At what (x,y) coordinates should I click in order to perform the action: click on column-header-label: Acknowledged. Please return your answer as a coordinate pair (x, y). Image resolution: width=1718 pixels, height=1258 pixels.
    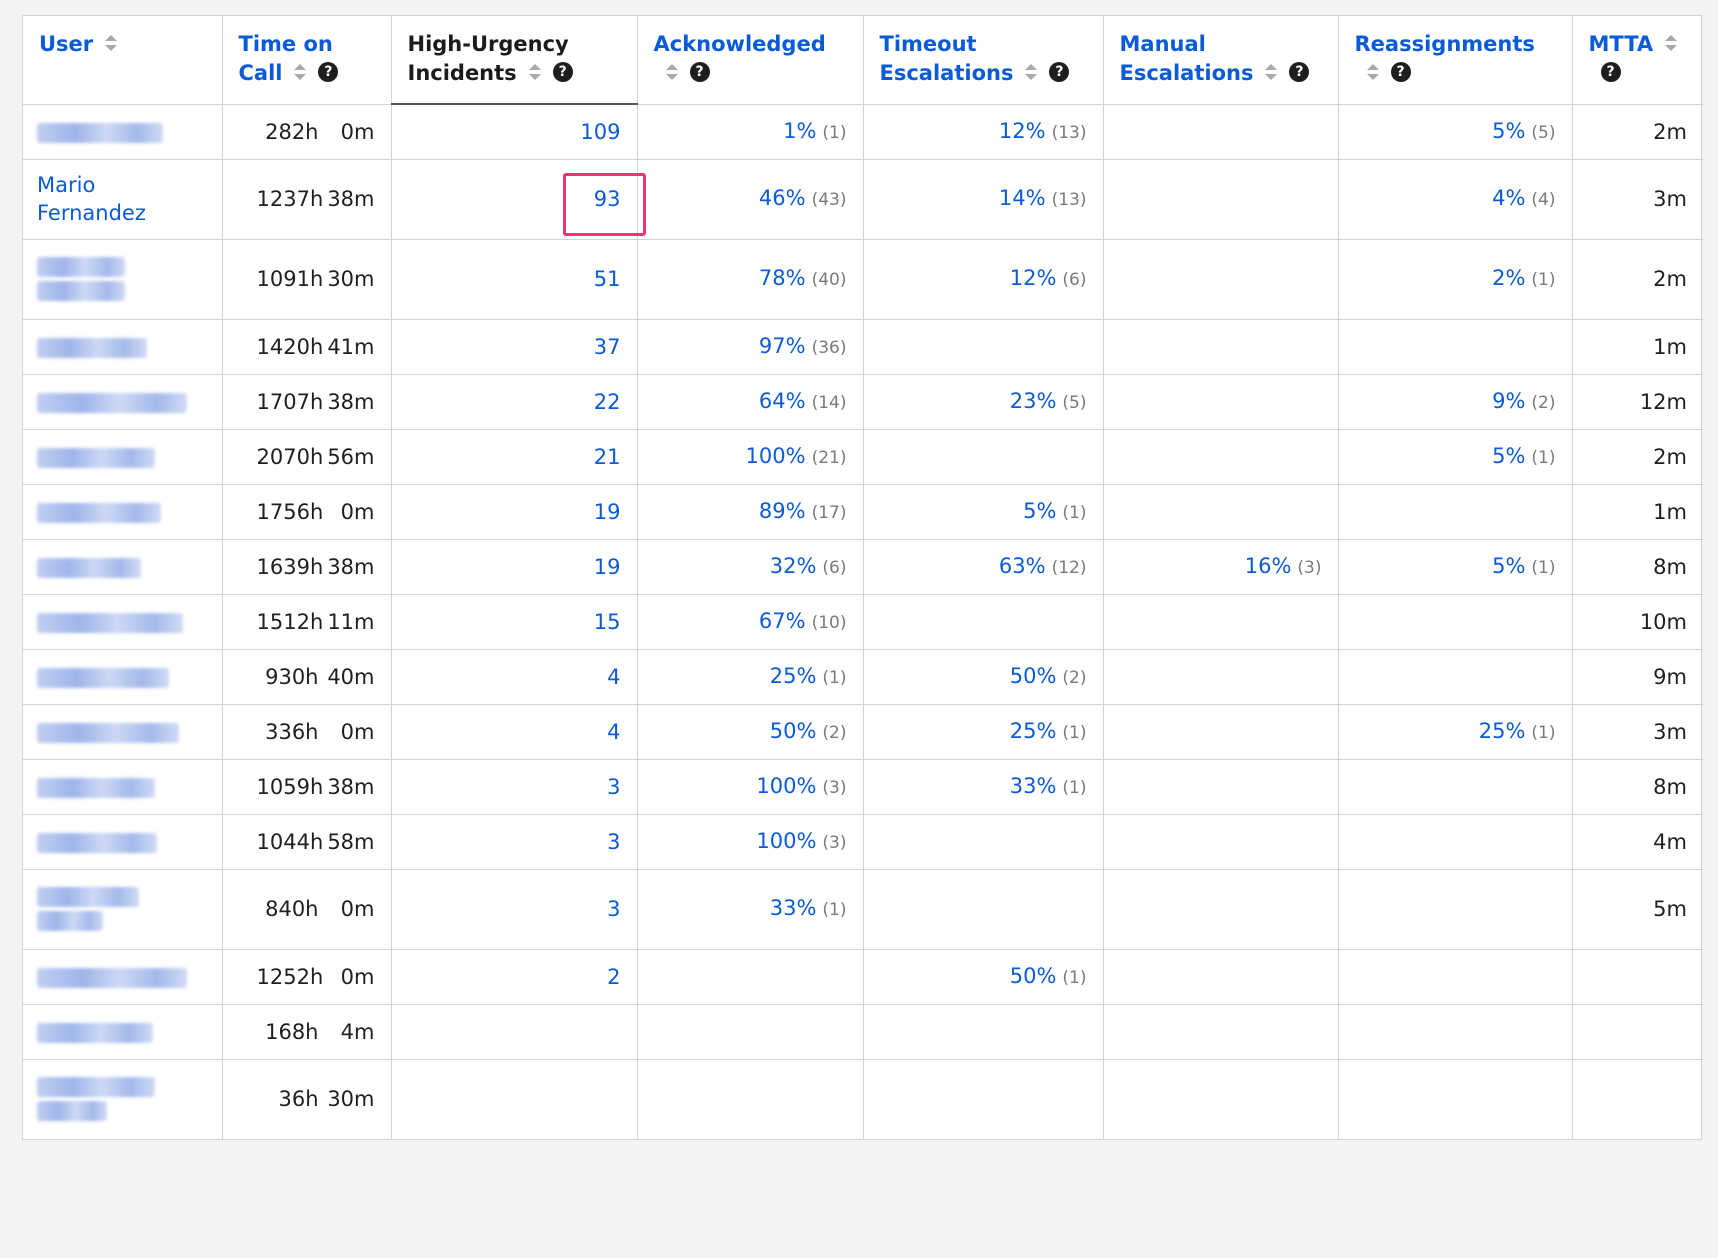
    Looking at the image, I should click on (740, 44).